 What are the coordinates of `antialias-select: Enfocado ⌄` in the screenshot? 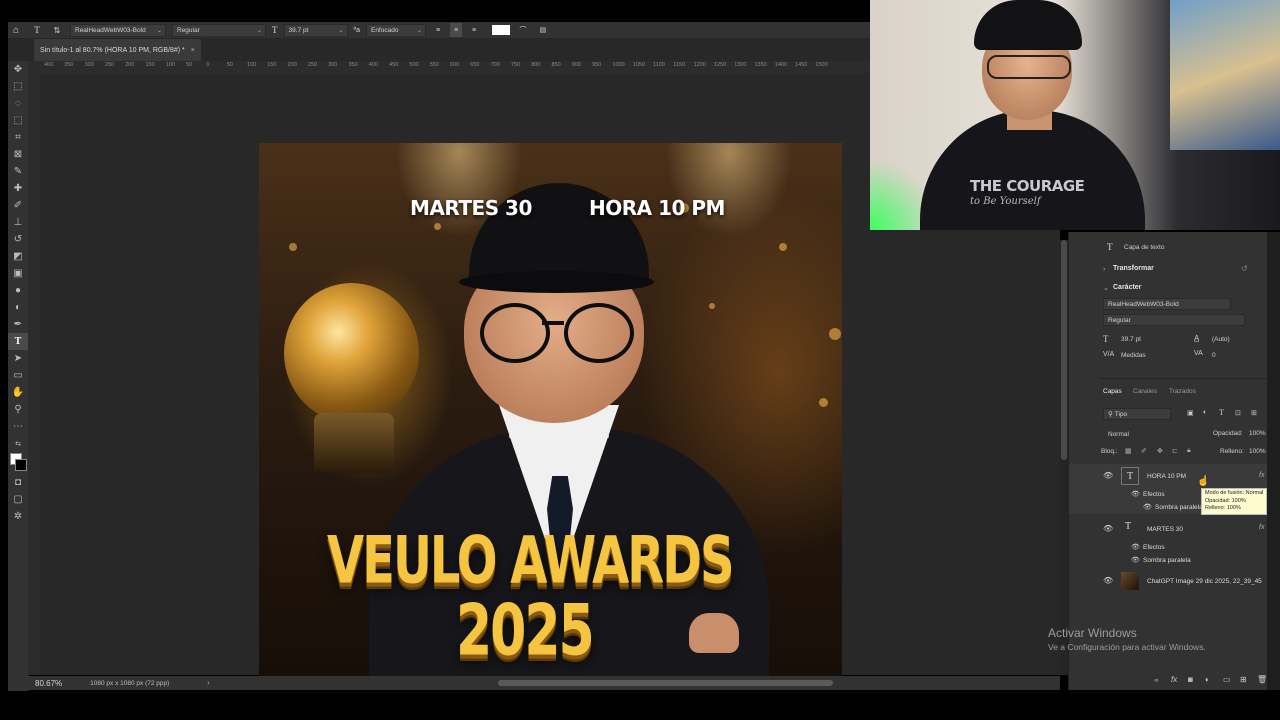 It's located at (395, 30).